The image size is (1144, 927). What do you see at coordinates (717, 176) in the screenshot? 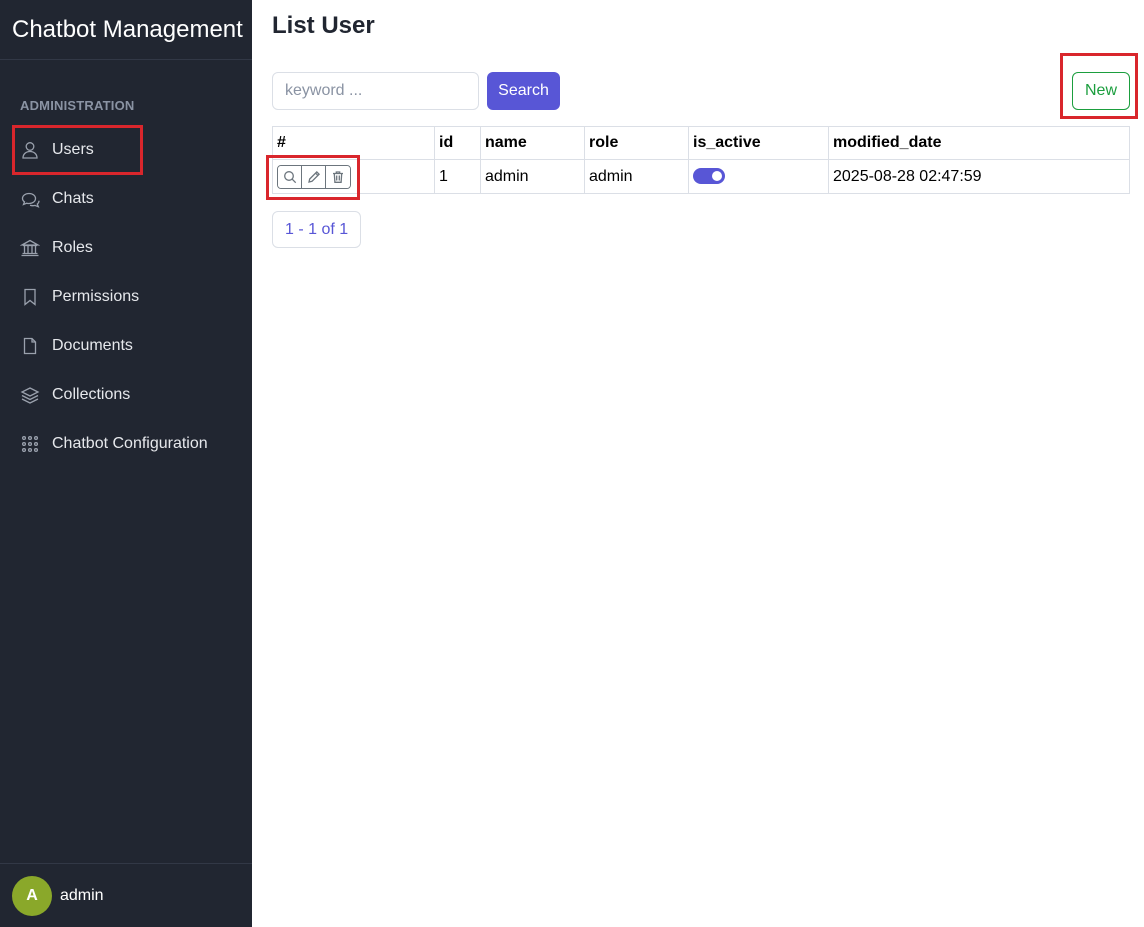
I see `toggle-knob` at bounding box center [717, 176].